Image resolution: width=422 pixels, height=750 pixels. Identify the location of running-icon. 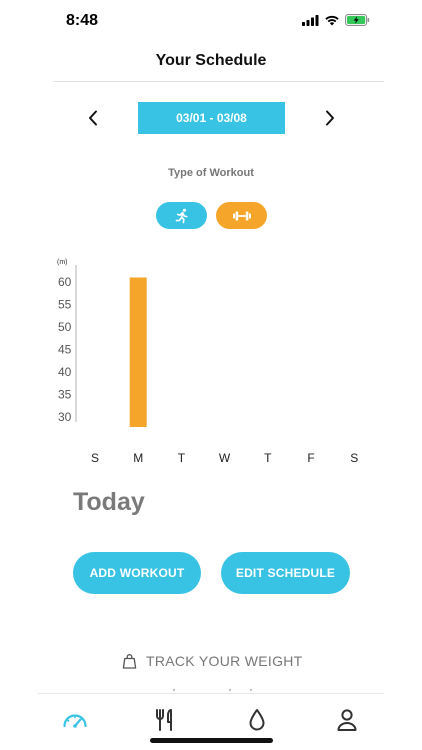
(181, 215).